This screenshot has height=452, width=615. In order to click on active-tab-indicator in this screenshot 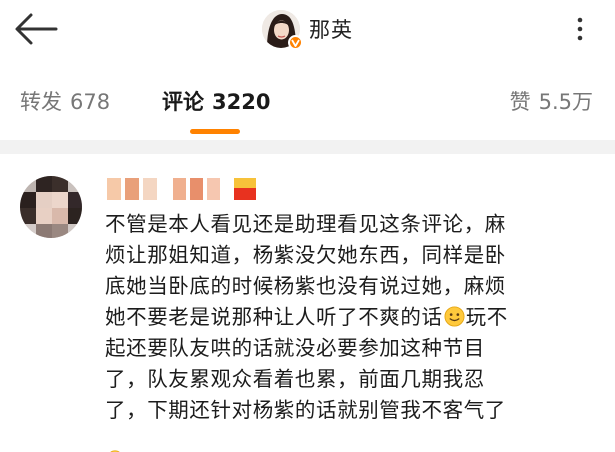, I will do `click(215, 131)`.